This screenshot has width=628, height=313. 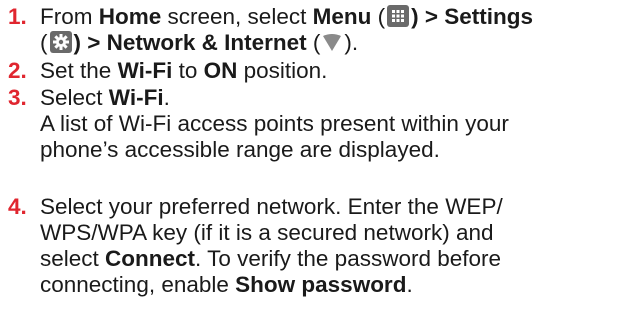 I want to click on step-number: 1., so click(x=17, y=16).